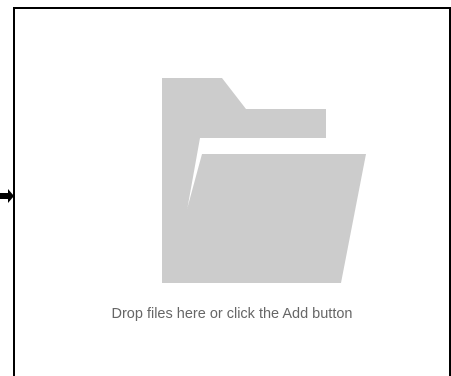 This screenshot has height=376, width=451. Describe the element at coordinates (7, 196) in the screenshot. I see `arrow-pointer-icon` at that location.